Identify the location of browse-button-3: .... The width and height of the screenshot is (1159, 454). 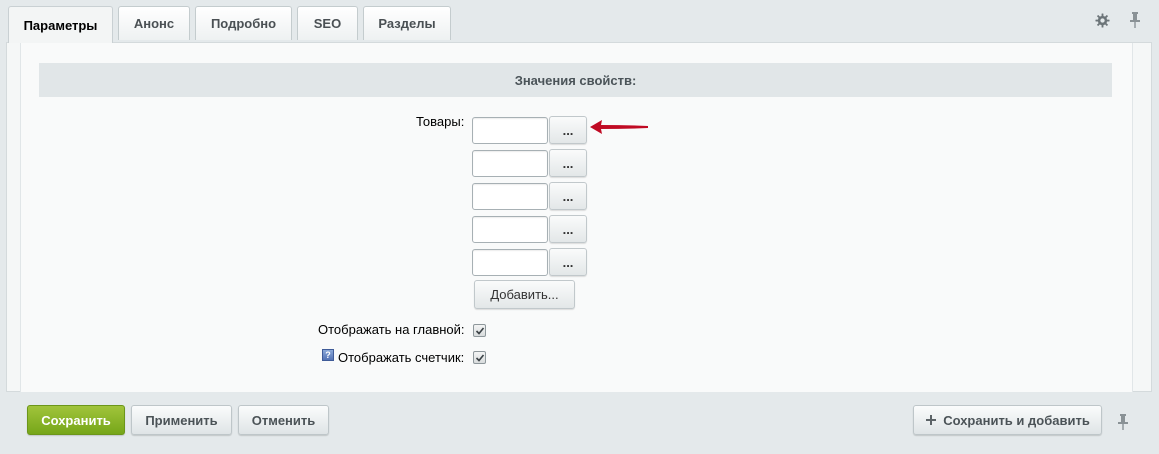
(568, 196).